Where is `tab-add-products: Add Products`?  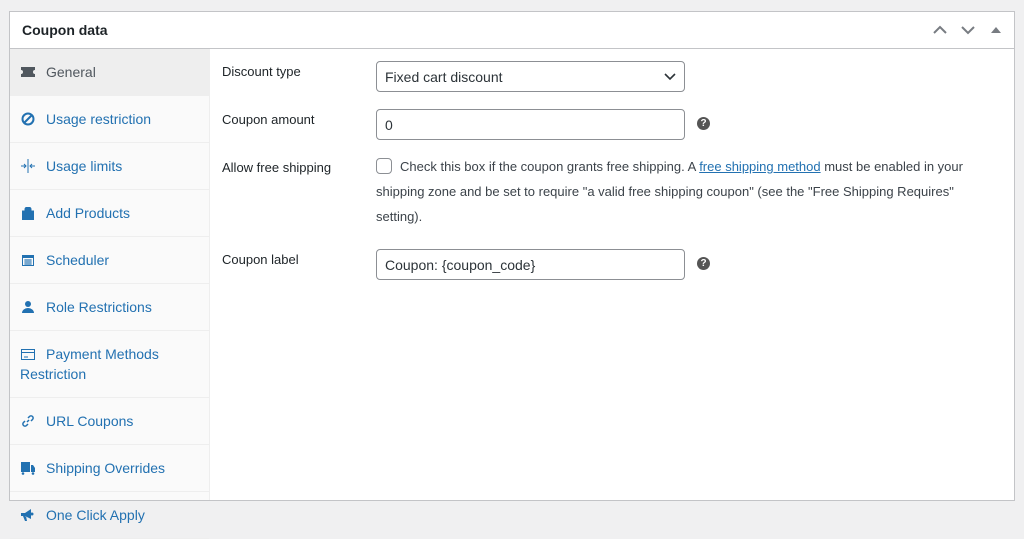 tab-add-products: Add Products is located at coordinates (109, 213).